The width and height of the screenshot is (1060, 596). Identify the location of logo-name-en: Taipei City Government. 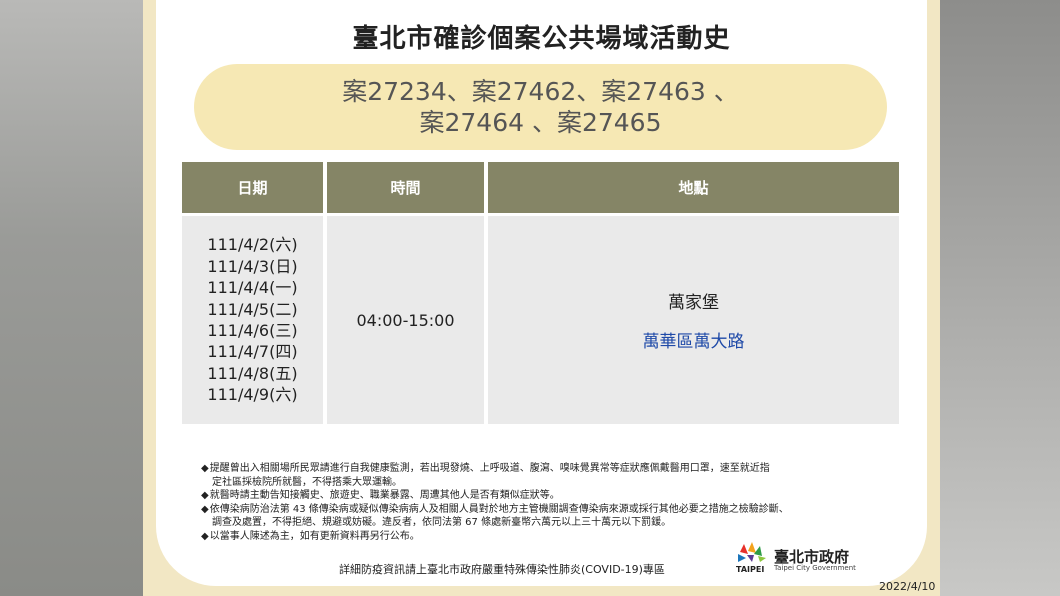
(815, 568).